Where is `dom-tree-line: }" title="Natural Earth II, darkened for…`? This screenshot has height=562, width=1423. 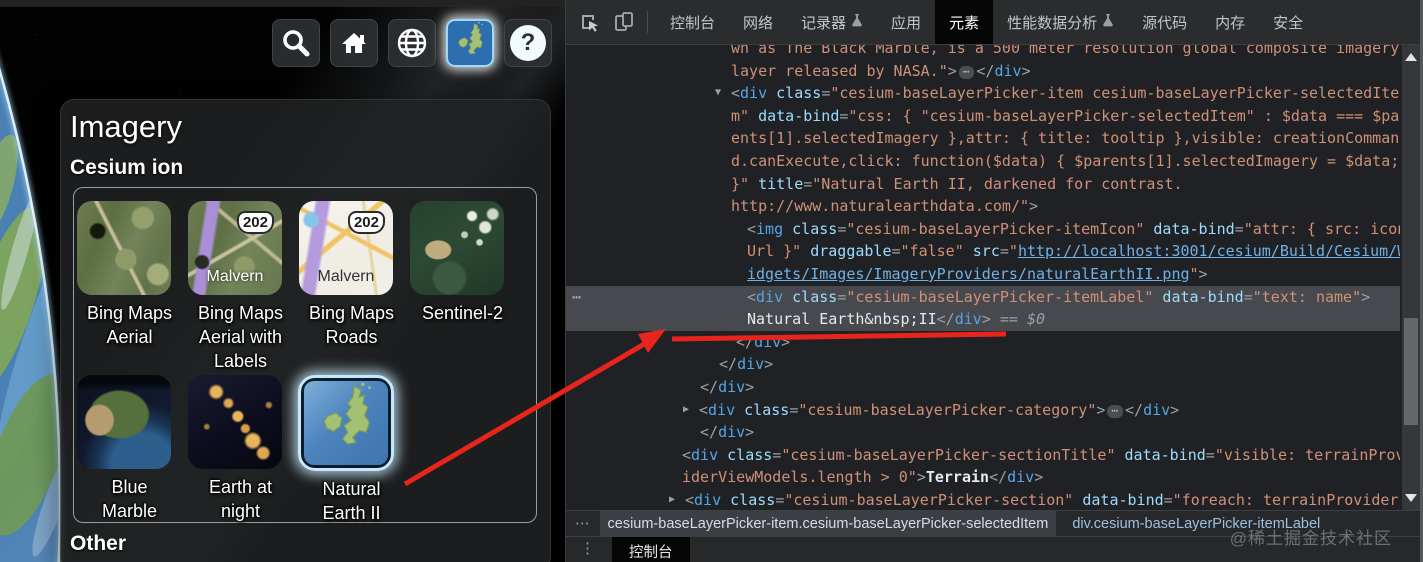
dom-tree-line: }" title="Natural Earth II, darkened for… is located at coordinates (983, 184).